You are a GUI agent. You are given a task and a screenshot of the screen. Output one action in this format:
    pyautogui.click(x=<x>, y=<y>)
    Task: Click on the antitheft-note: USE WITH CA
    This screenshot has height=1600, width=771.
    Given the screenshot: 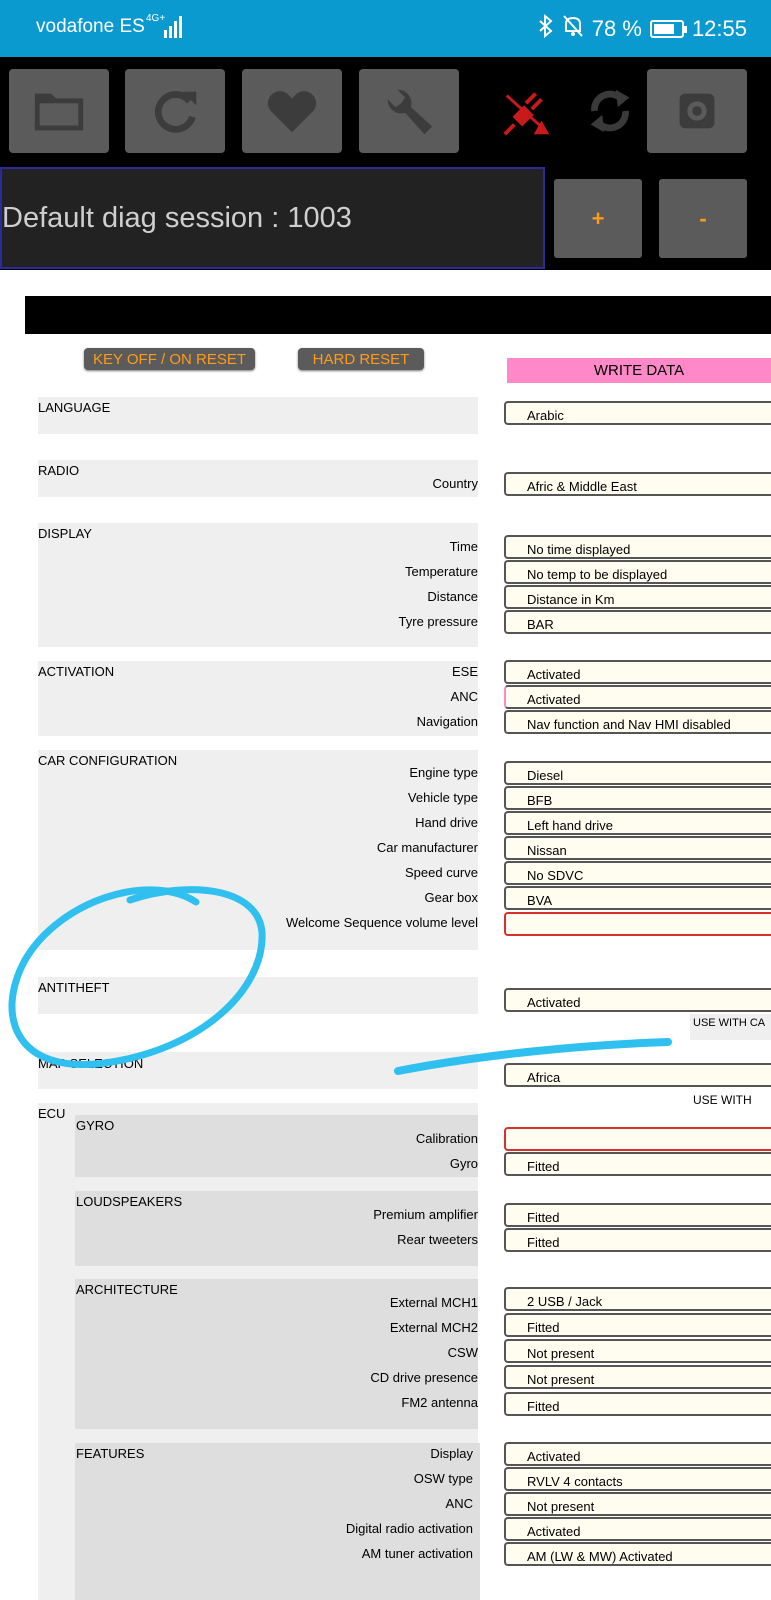 What is the action you would take?
    pyautogui.click(x=729, y=1023)
    